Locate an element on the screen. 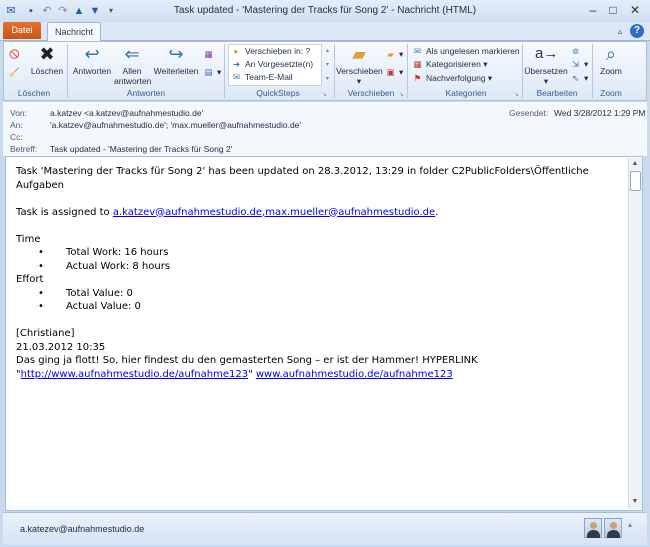  quicksteps-launcher-icon: ↘ is located at coordinates (325, 94).